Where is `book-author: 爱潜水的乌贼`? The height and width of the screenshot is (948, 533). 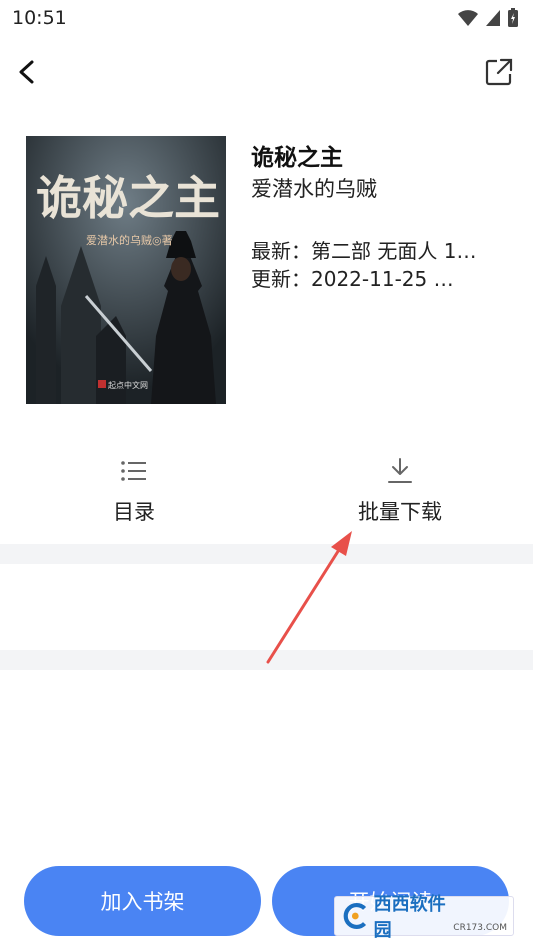
book-author: 爱潜水的乌贼 is located at coordinates (386, 189).